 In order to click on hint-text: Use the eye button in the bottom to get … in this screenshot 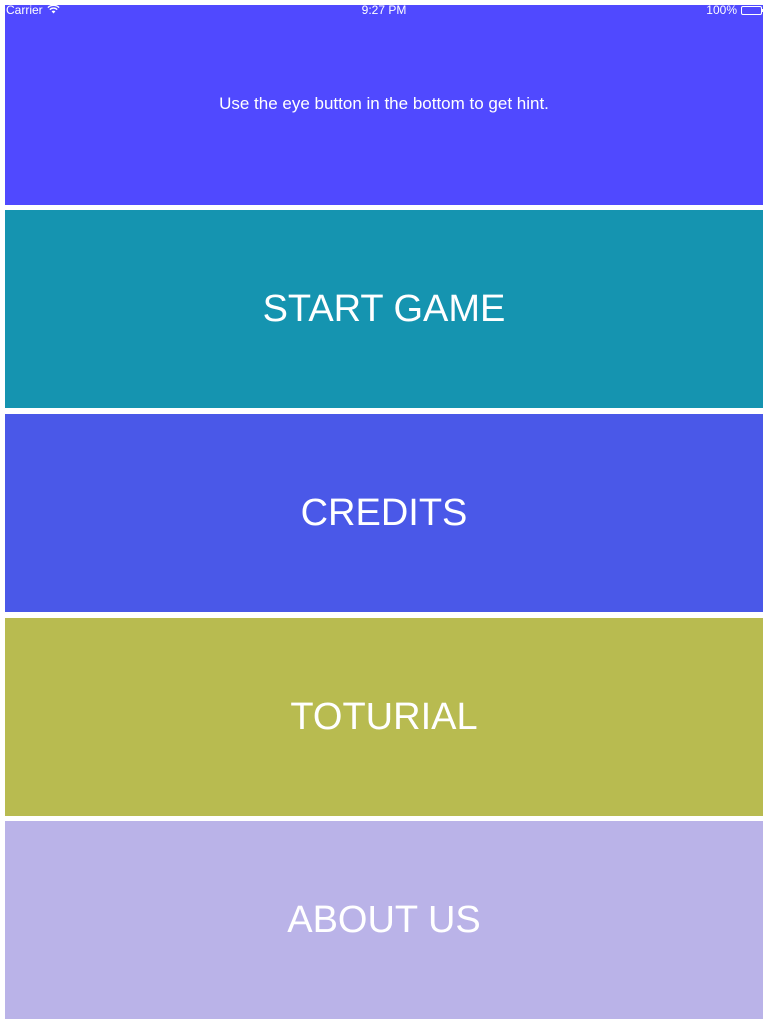, I will do `click(384, 103)`.